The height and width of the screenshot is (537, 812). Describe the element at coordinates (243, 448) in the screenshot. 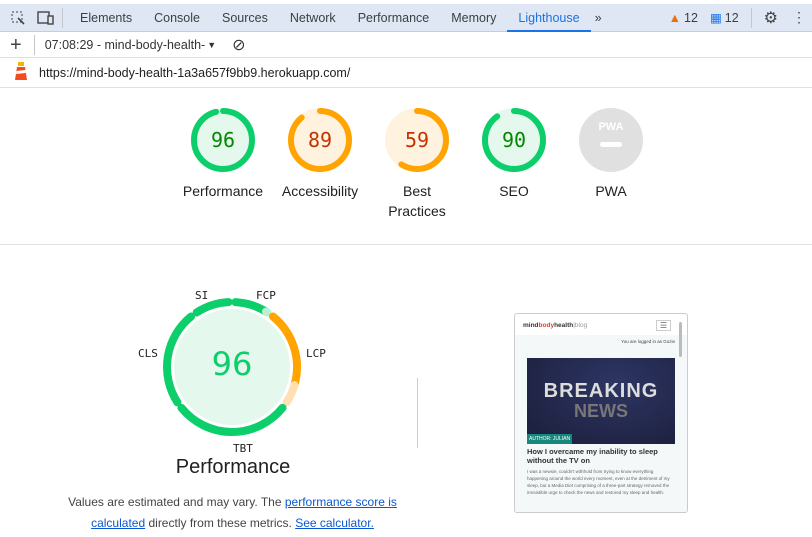

I see `metric-label-tbt: TBT` at that location.